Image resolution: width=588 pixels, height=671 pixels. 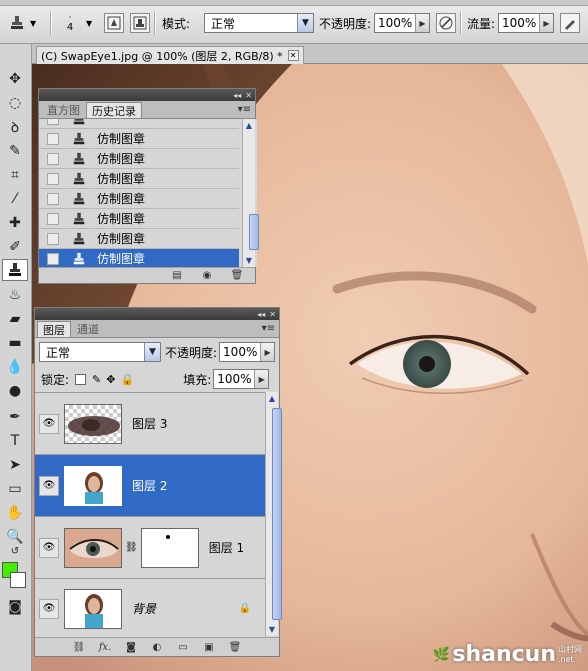 I want to click on layer-row-background: 👁 背景 🔒, so click(x=150, y=607).